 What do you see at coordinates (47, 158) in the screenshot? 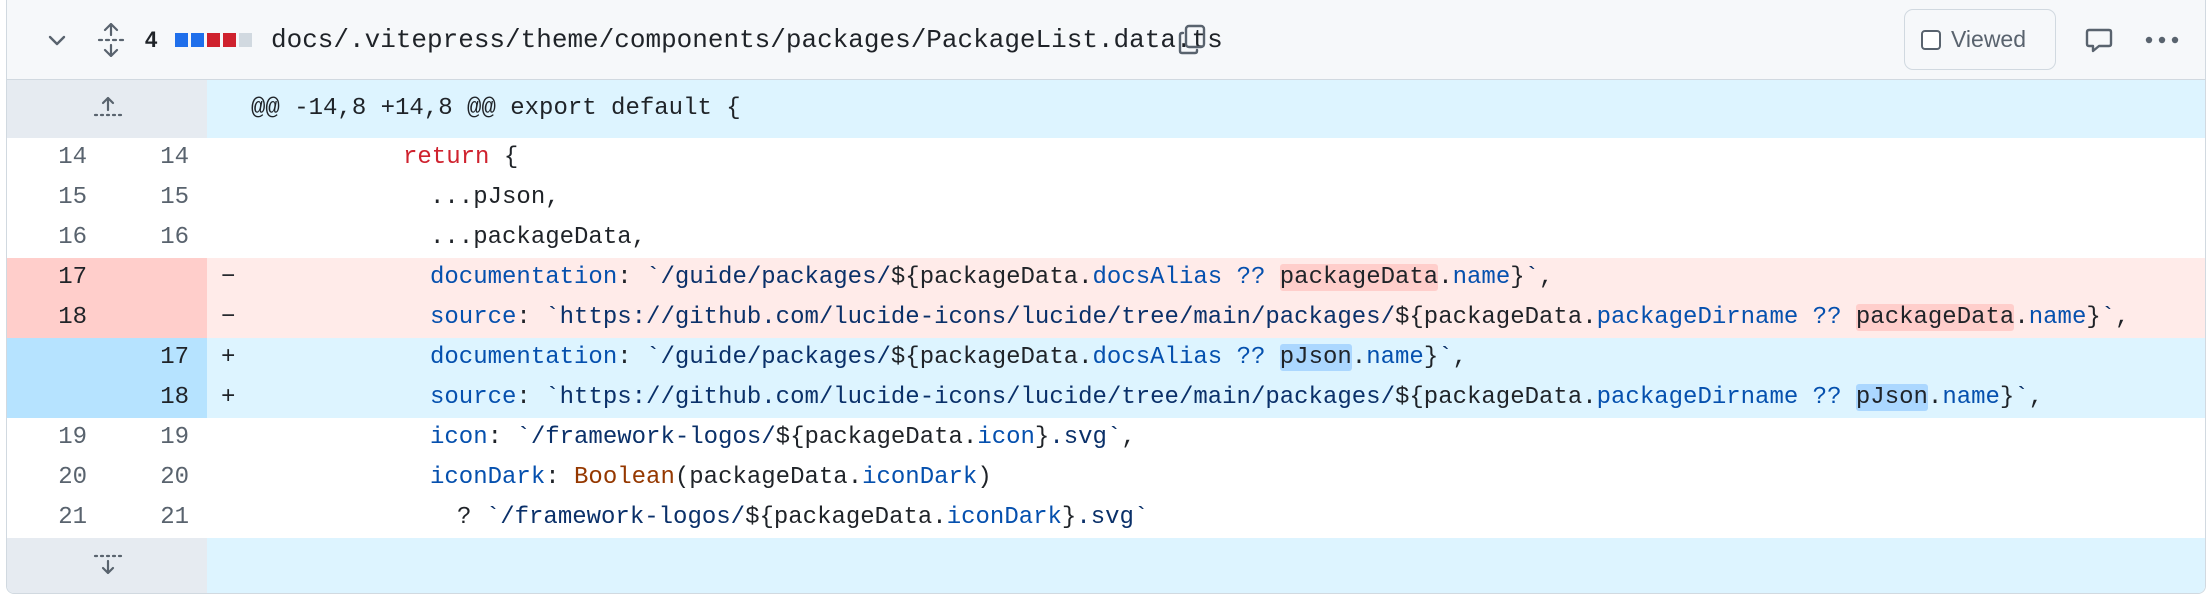
I see `old-line-number: 14` at bounding box center [47, 158].